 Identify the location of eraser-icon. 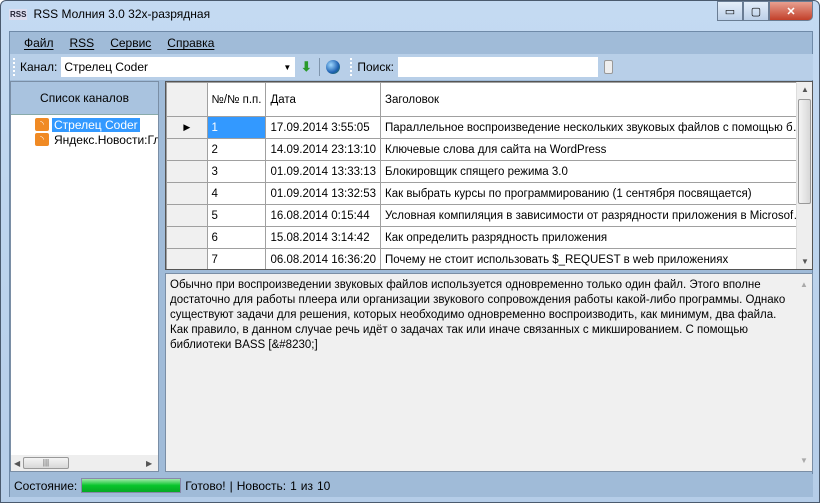
(609, 67).